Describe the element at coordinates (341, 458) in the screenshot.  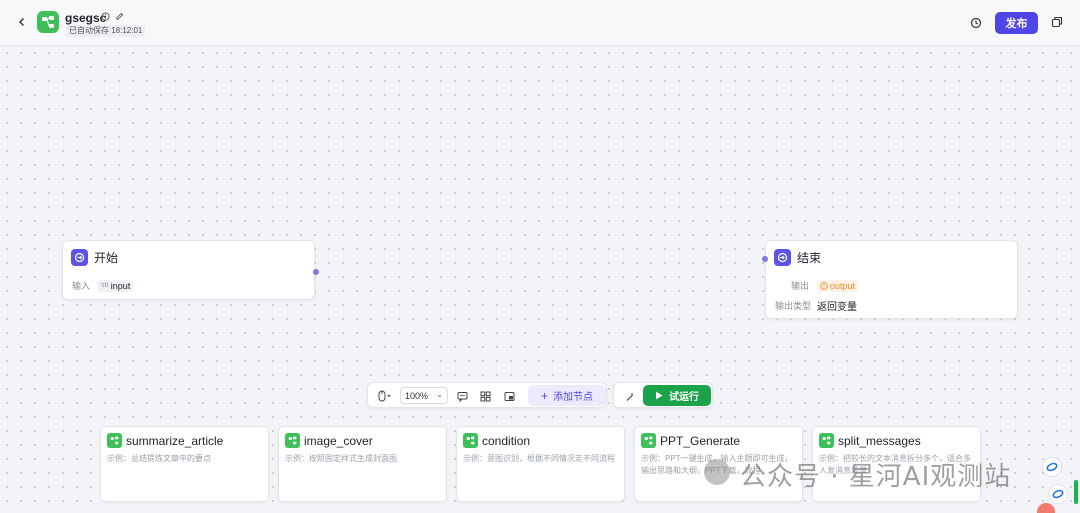
I see `card-description: 示例：按照固定样式生成封面图` at that location.